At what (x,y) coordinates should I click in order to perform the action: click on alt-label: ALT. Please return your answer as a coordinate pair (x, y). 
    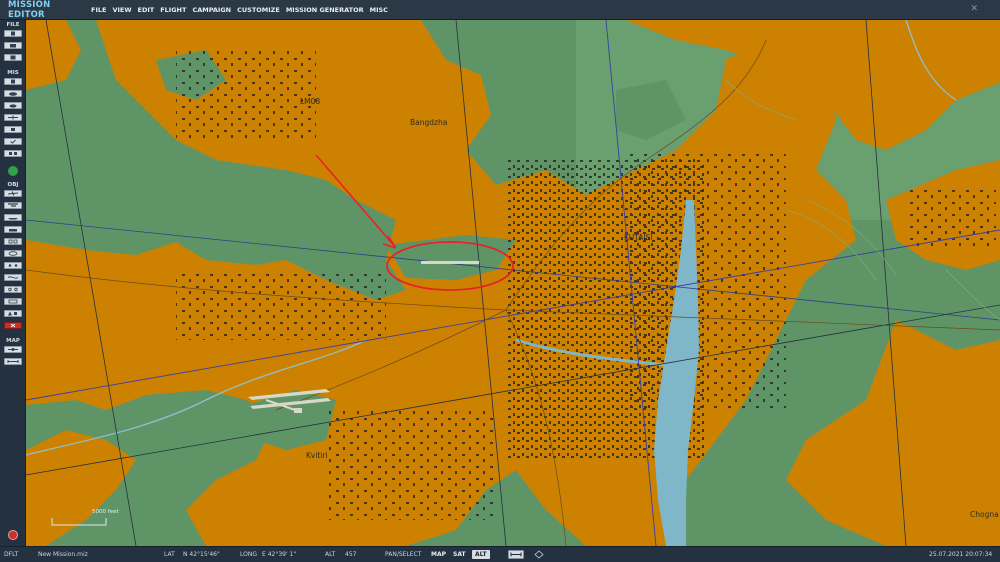
    Looking at the image, I should click on (330, 554).